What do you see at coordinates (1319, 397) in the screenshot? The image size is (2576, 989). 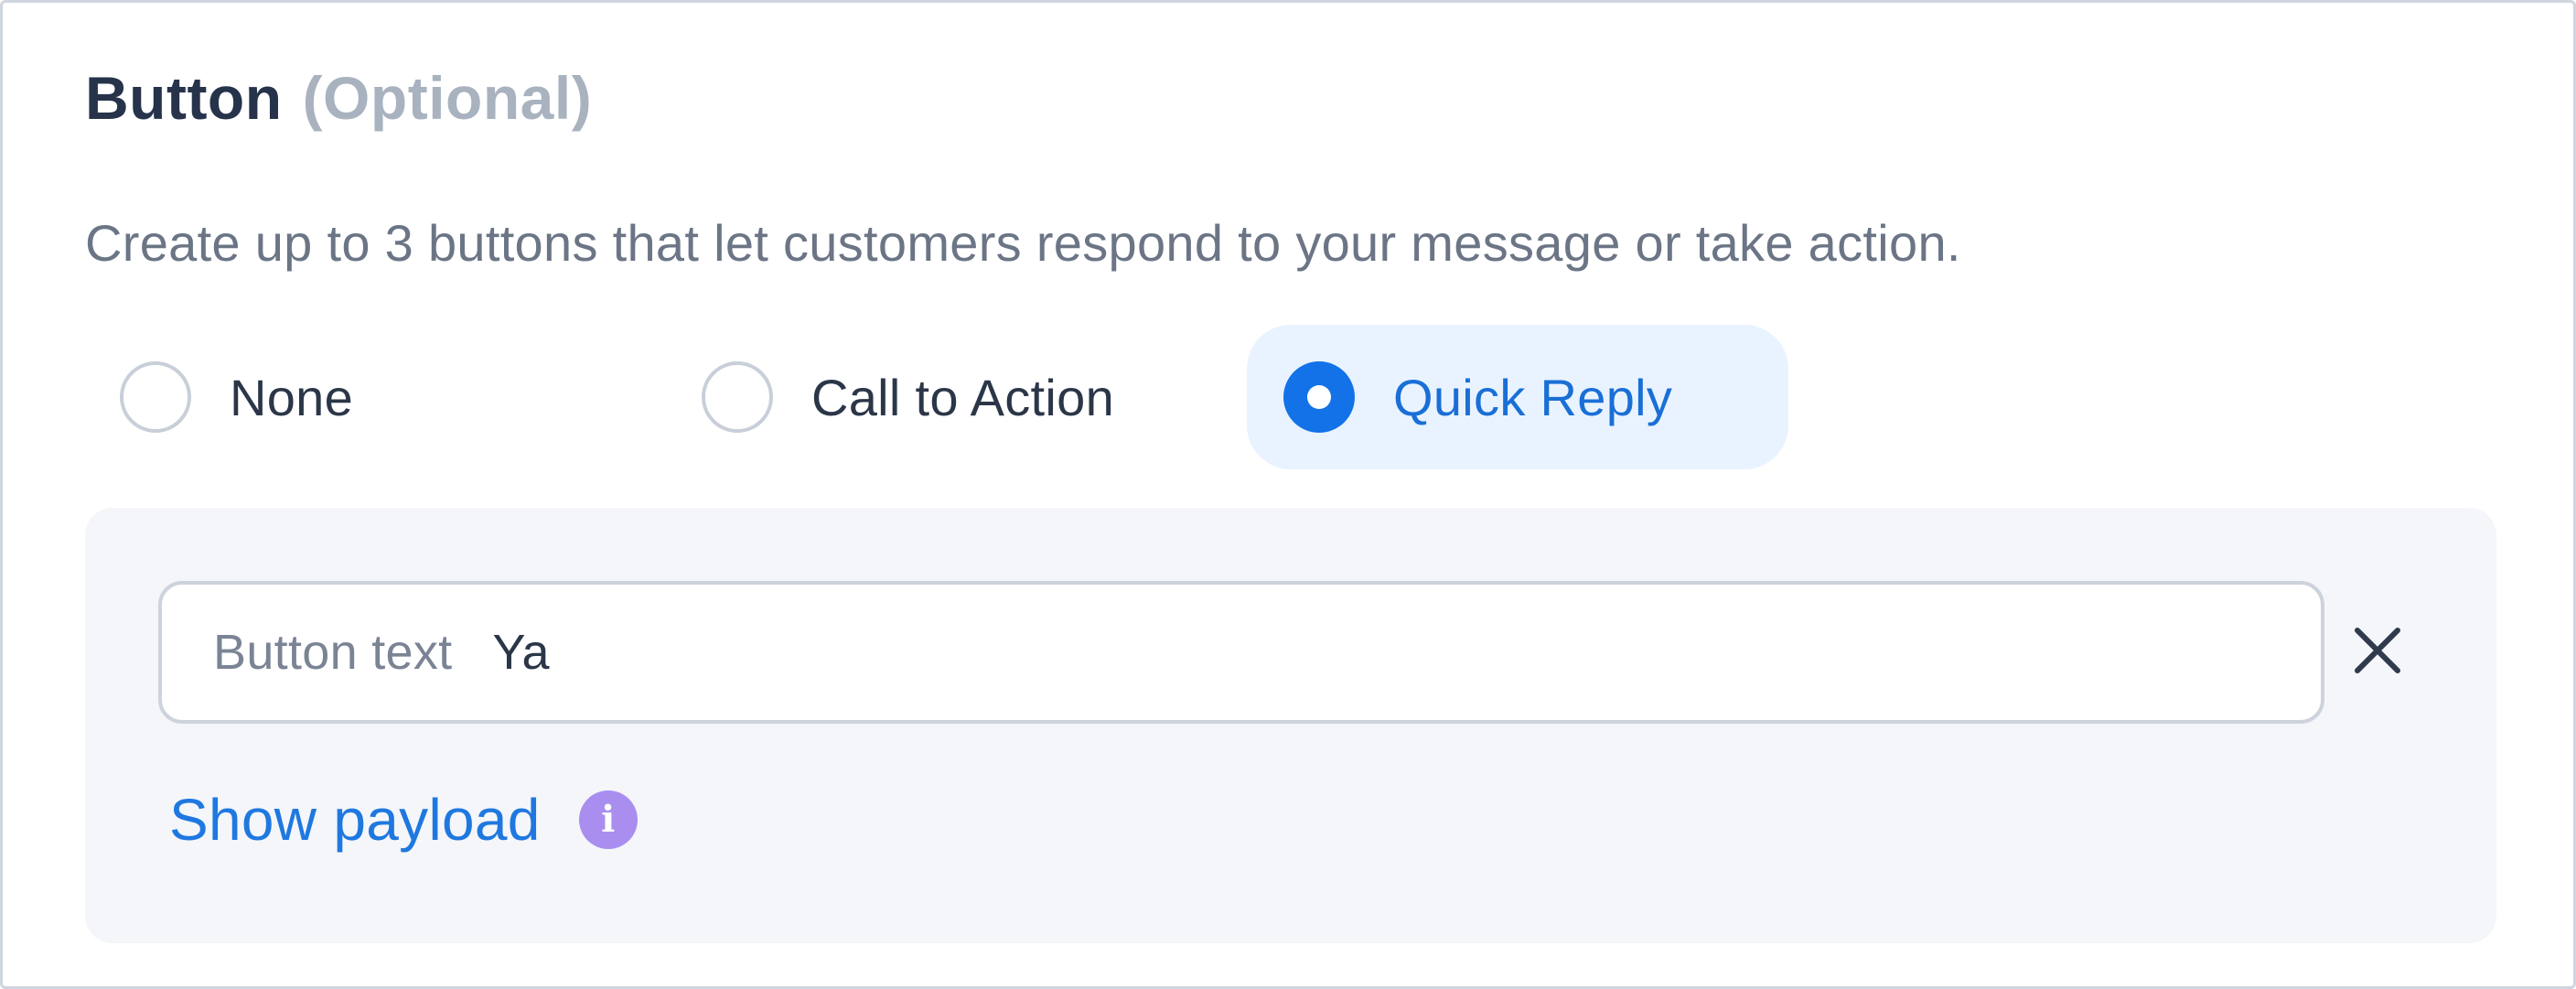 I see `radio-circle-selected` at bounding box center [1319, 397].